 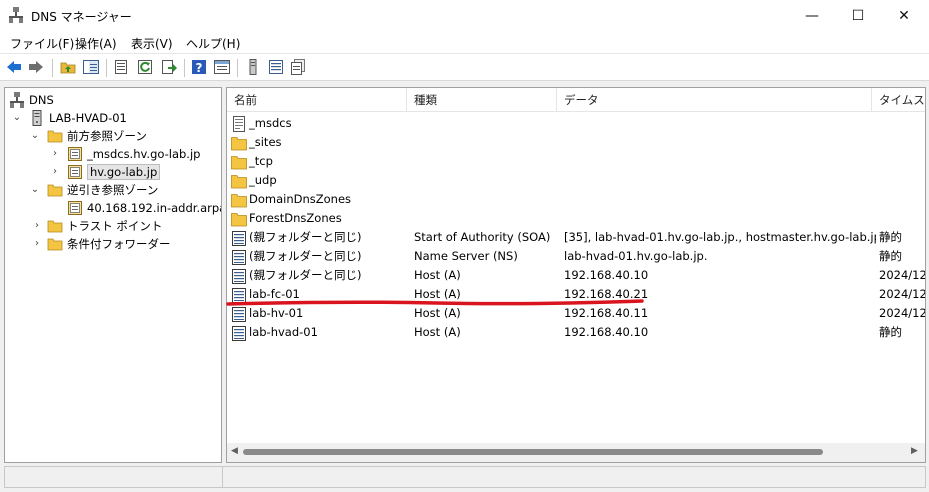 I want to click on tree-item-server: LAB-HVAD-01, so click(x=78, y=118).